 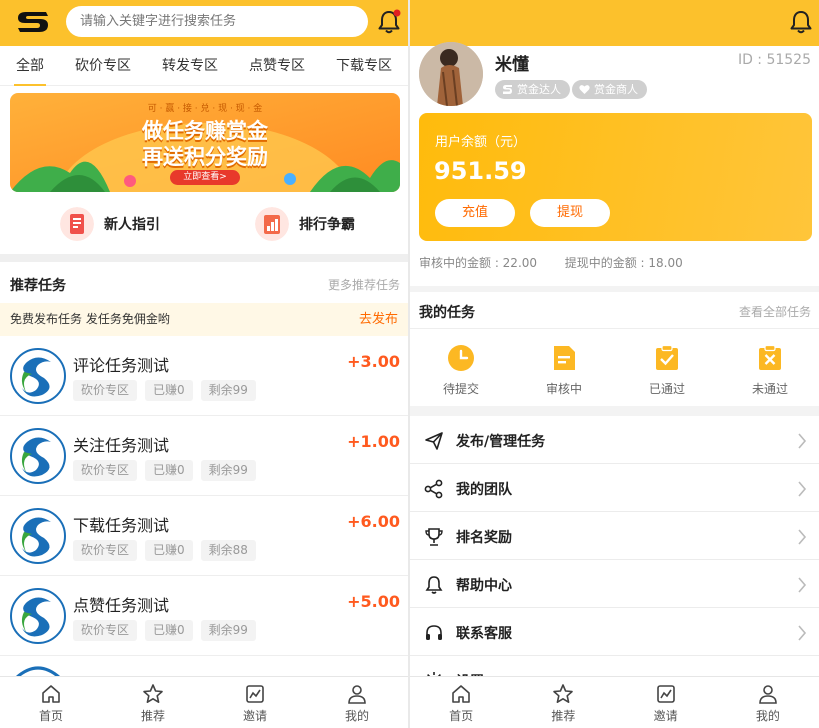 What do you see at coordinates (50, 716) in the screenshot?
I see `tabbar-home-label: 首页` at bounding box center [50, 716].